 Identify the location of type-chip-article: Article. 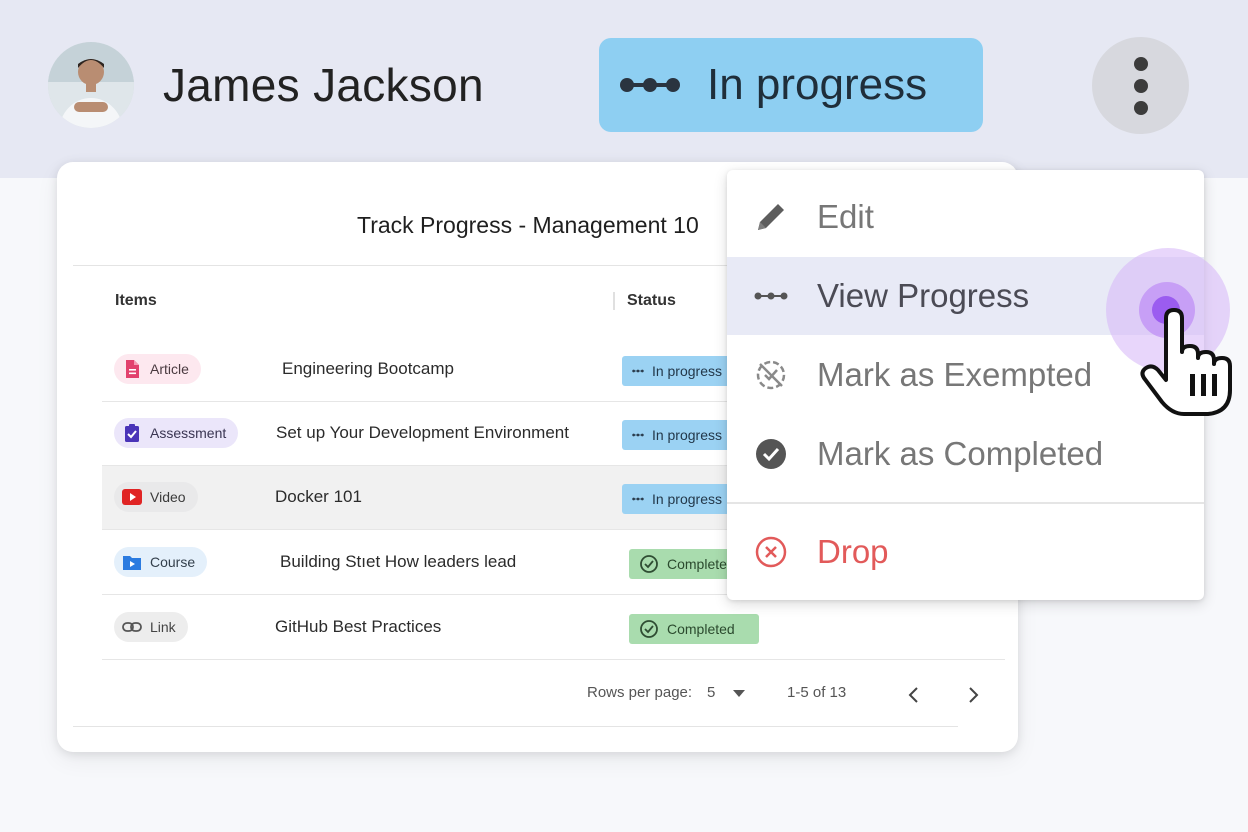
(157, 369).